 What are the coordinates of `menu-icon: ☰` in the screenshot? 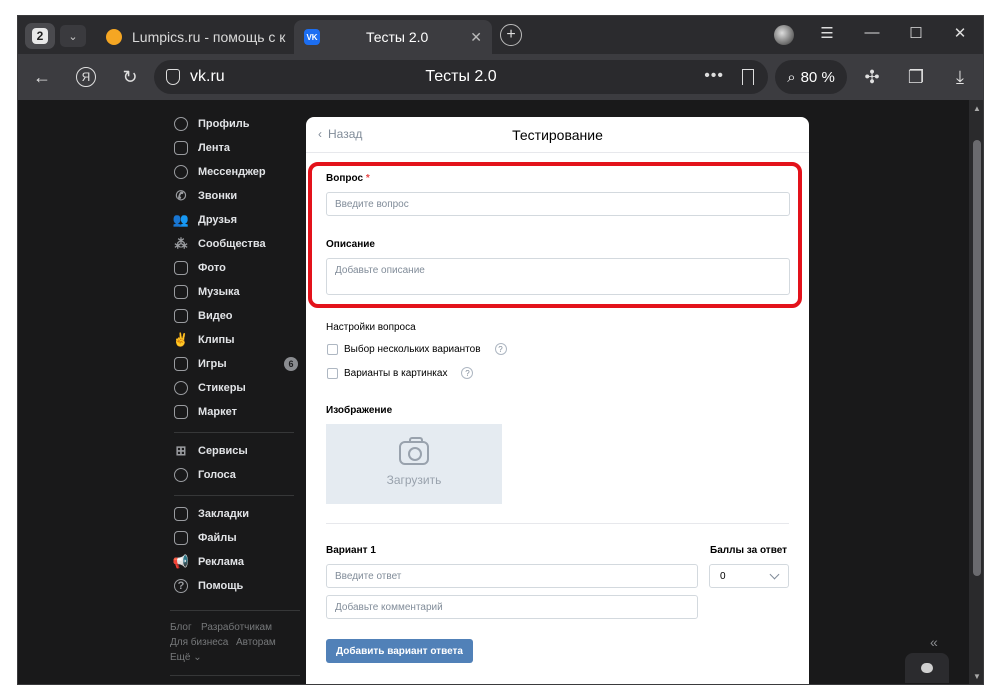 It's located at (827, 33).